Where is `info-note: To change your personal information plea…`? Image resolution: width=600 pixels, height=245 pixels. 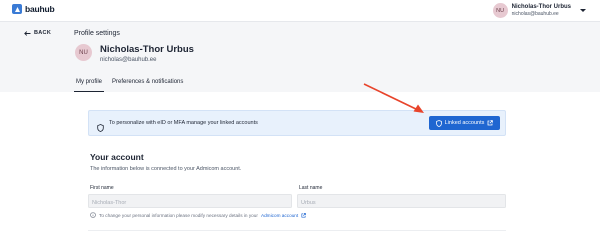
info-note: To change your personal information plea… is located at coordinates (198, 215).